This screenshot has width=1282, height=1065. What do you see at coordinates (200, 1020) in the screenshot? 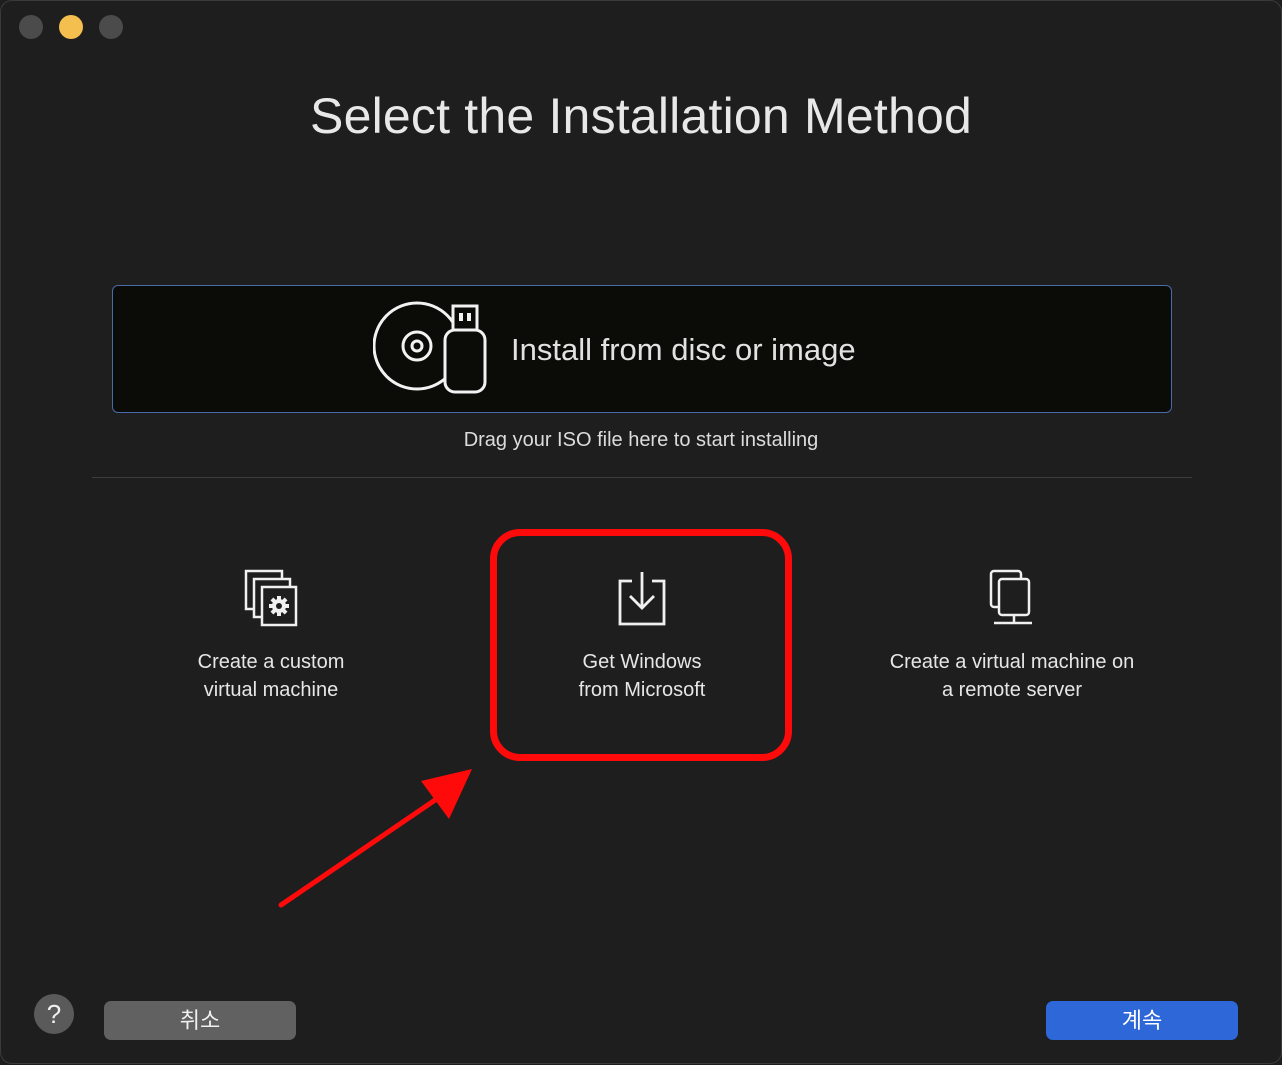
I see `cancel-button: 취소` at bounding box center [200, 1020].